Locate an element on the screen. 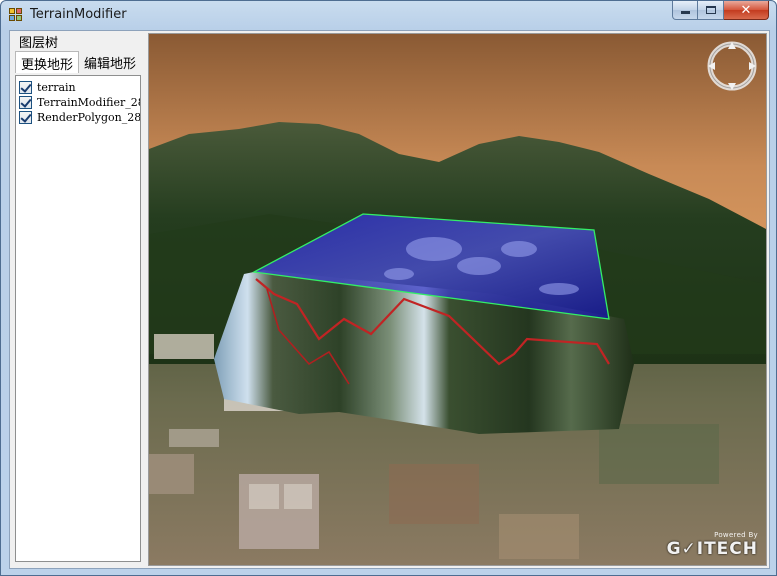 This screenshot has height=576, width=777. layer-item-terrain-modifier: TerrainModifier_28 is located at coordinates (80, 102).